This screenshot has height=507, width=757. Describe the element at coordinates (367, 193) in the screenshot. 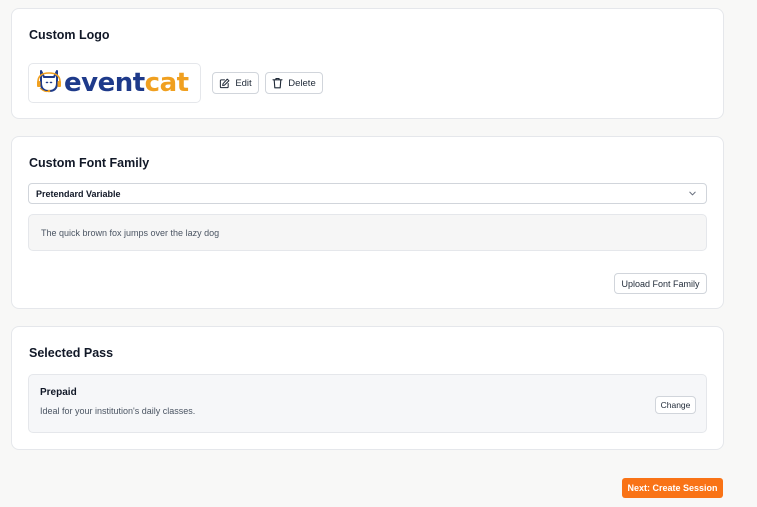

I see `font-family-select: Pretendard Variable` at that location.